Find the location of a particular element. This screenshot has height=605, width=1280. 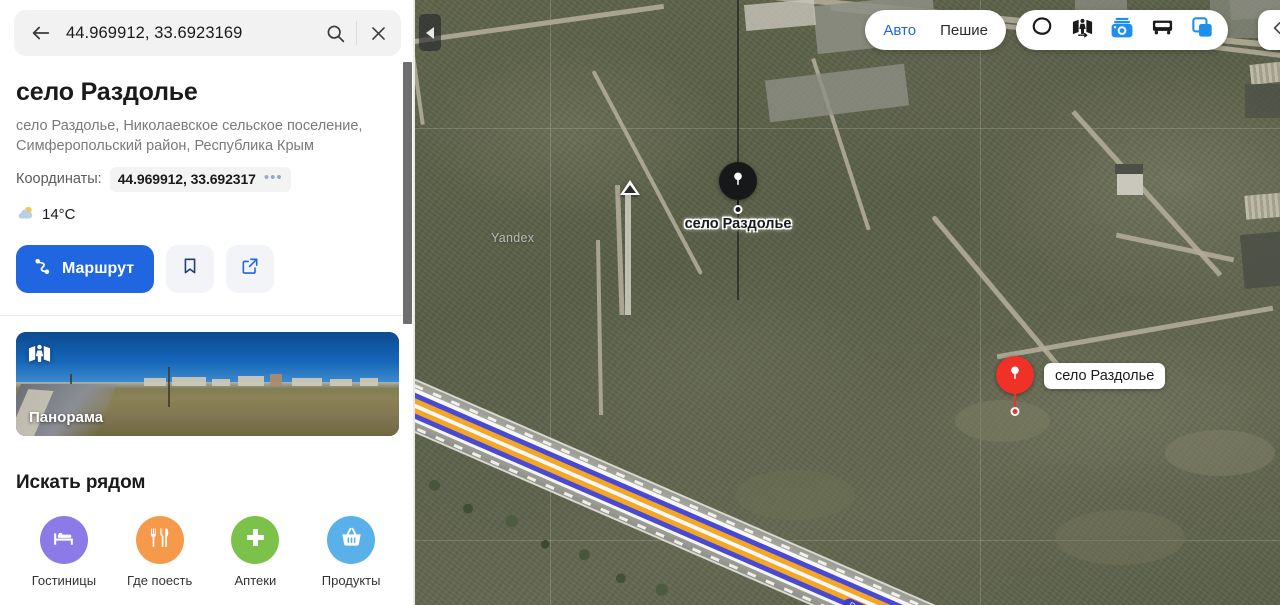

field-boundary is located at coordinates (738, 150).